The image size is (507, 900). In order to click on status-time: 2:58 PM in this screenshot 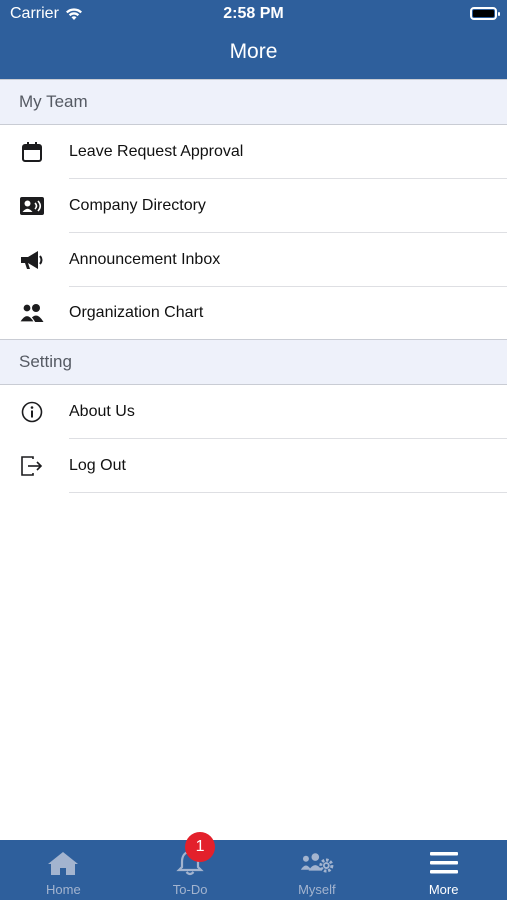, I will do `click(253, 13)`.